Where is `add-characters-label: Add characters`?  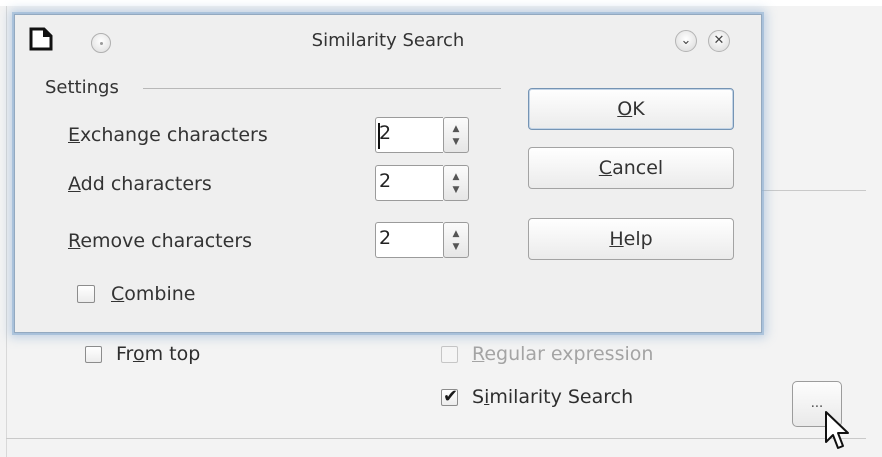
add-characters-label: Add characters is located at coordinates (140, 184).